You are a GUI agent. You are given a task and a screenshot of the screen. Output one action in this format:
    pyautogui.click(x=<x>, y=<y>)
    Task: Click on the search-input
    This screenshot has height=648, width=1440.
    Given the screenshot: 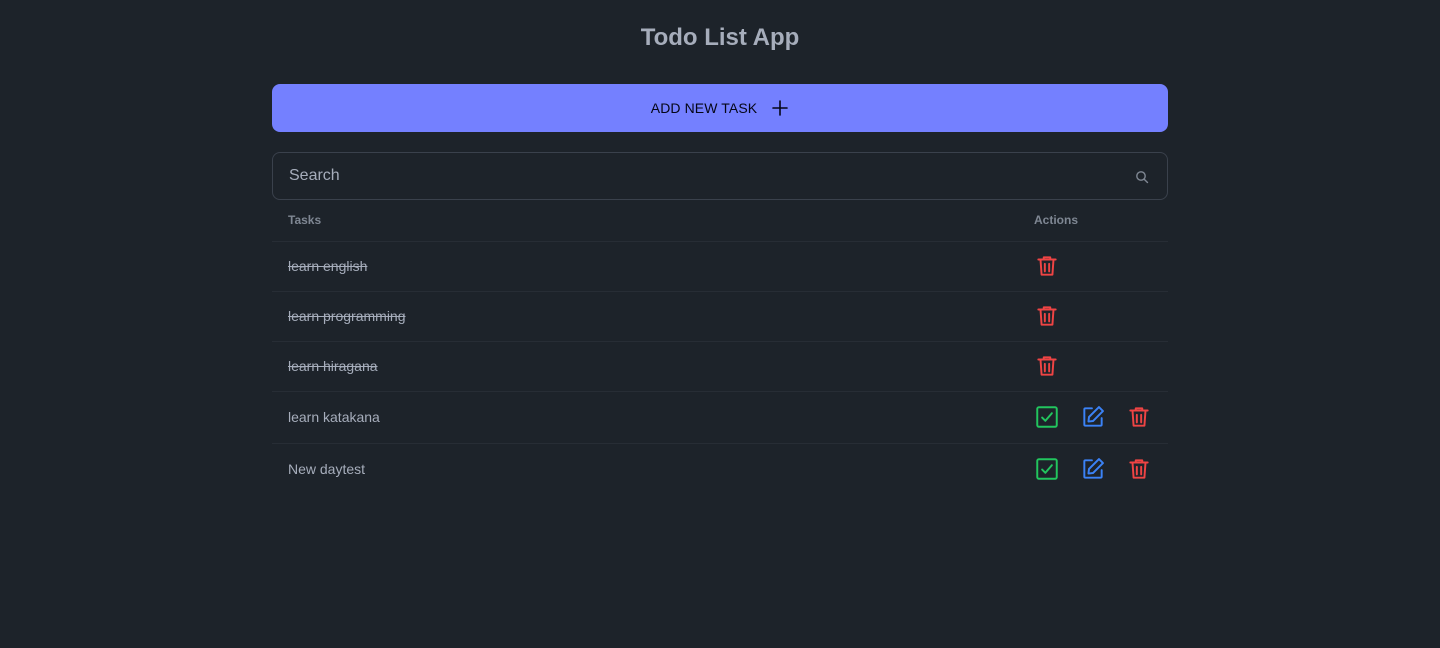 What is the action you would take?
    pyautogui.click(x=720, y=176)
    